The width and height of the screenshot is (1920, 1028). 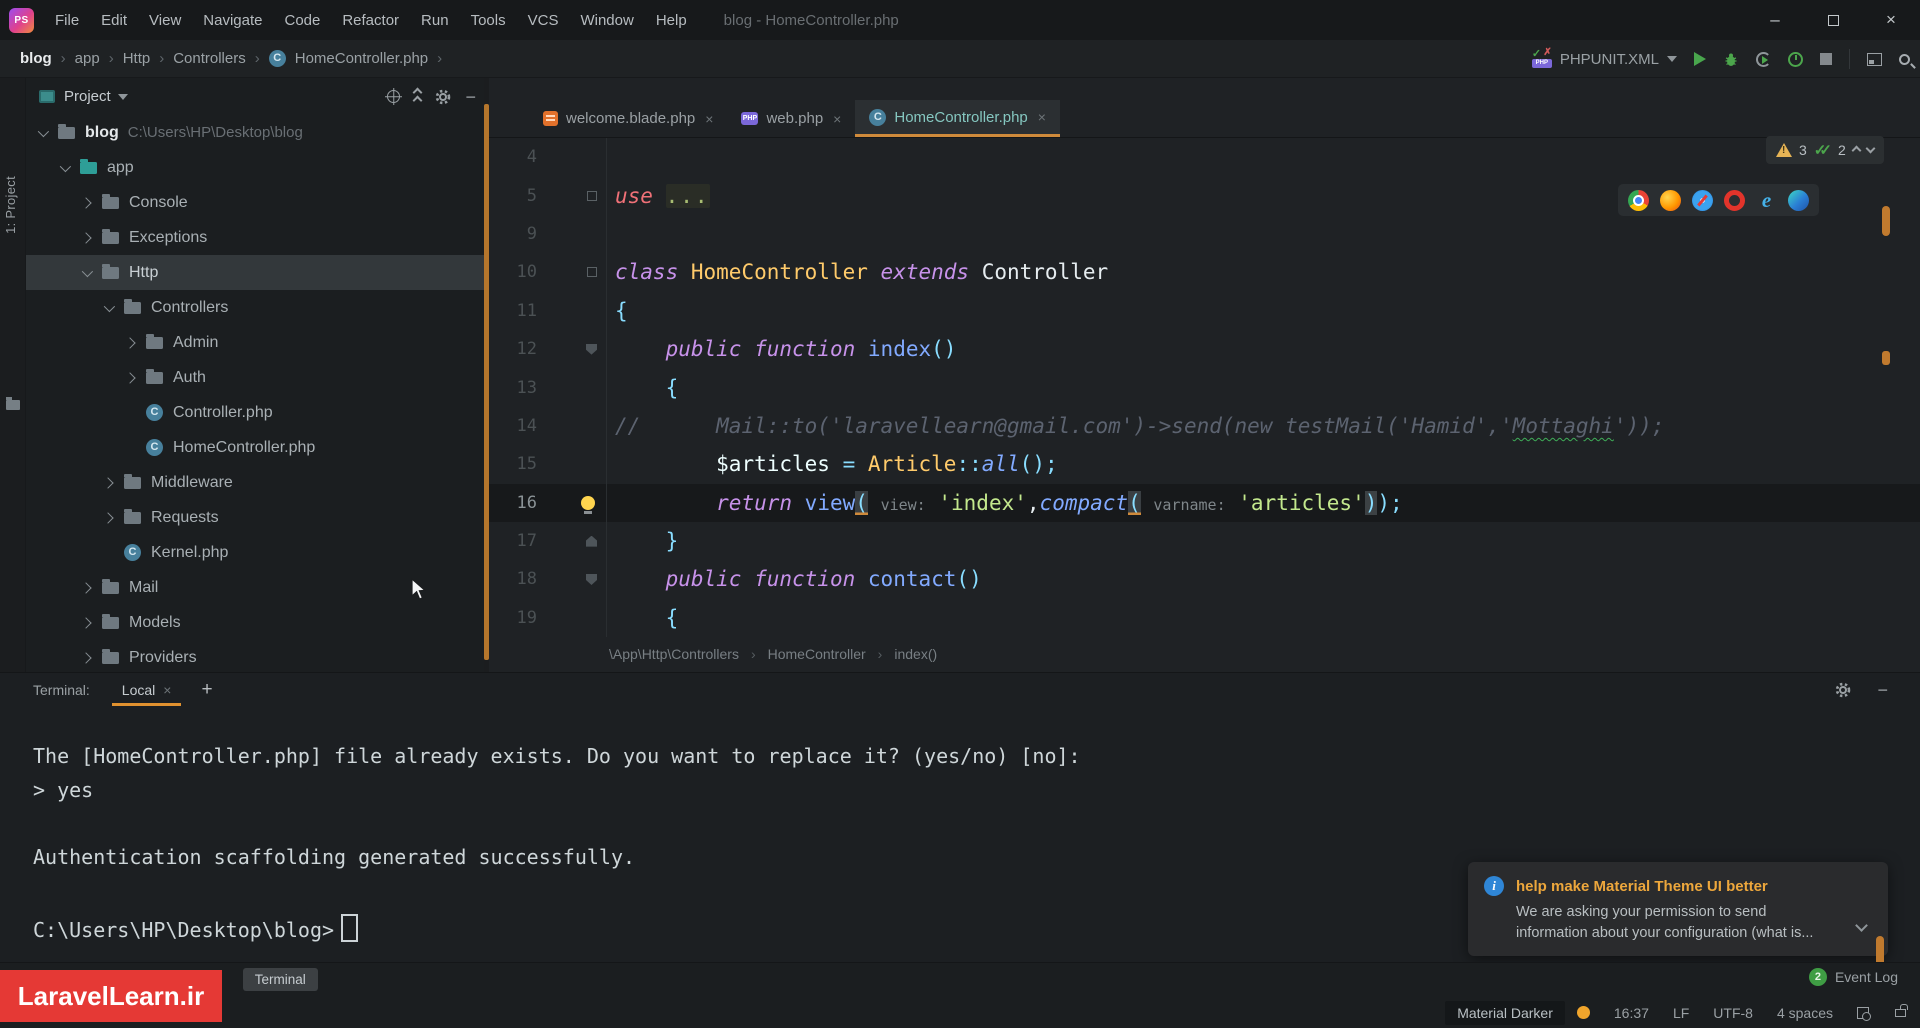 What do you see at coordinates (67, 20) in the screenshot?
I see `menu-item-file: File` at bounding box center [67, 20].